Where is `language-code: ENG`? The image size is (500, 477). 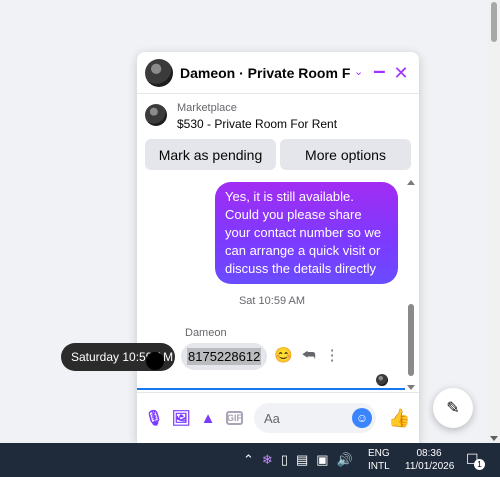
language-code: ENG is located at coordinates (379, 453).